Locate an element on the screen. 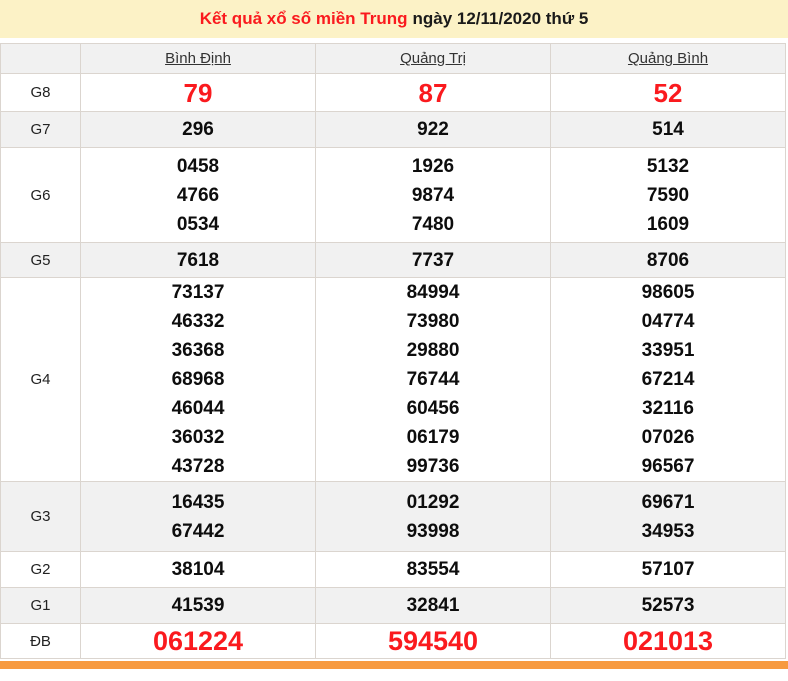 This screenshot has width=788, height=681. prize-label: G8 is located at coordinates (40, 92).